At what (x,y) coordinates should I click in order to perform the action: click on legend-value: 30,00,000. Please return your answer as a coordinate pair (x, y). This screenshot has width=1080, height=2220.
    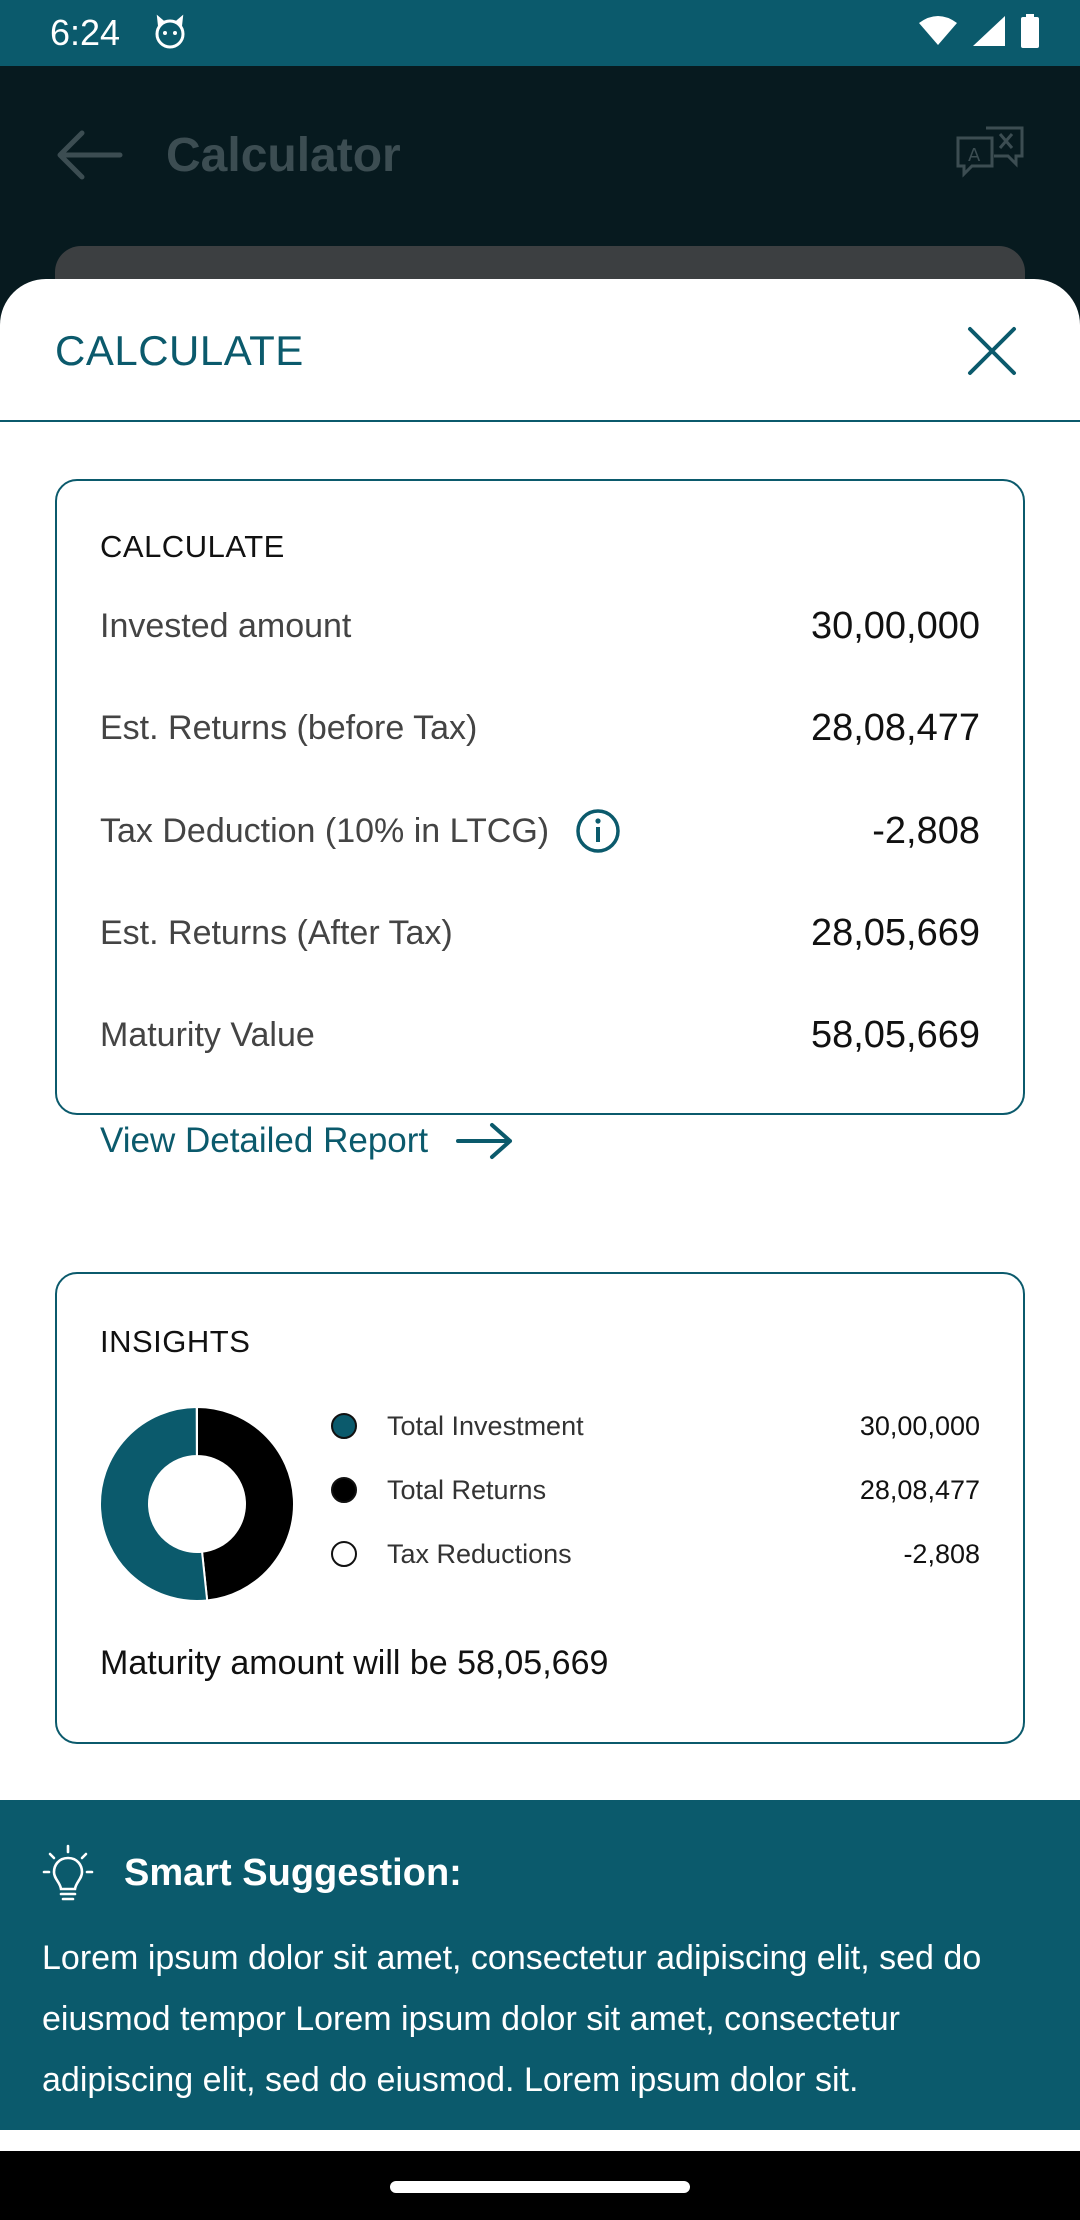
    Looking at the image, I should click on (919, 1425).